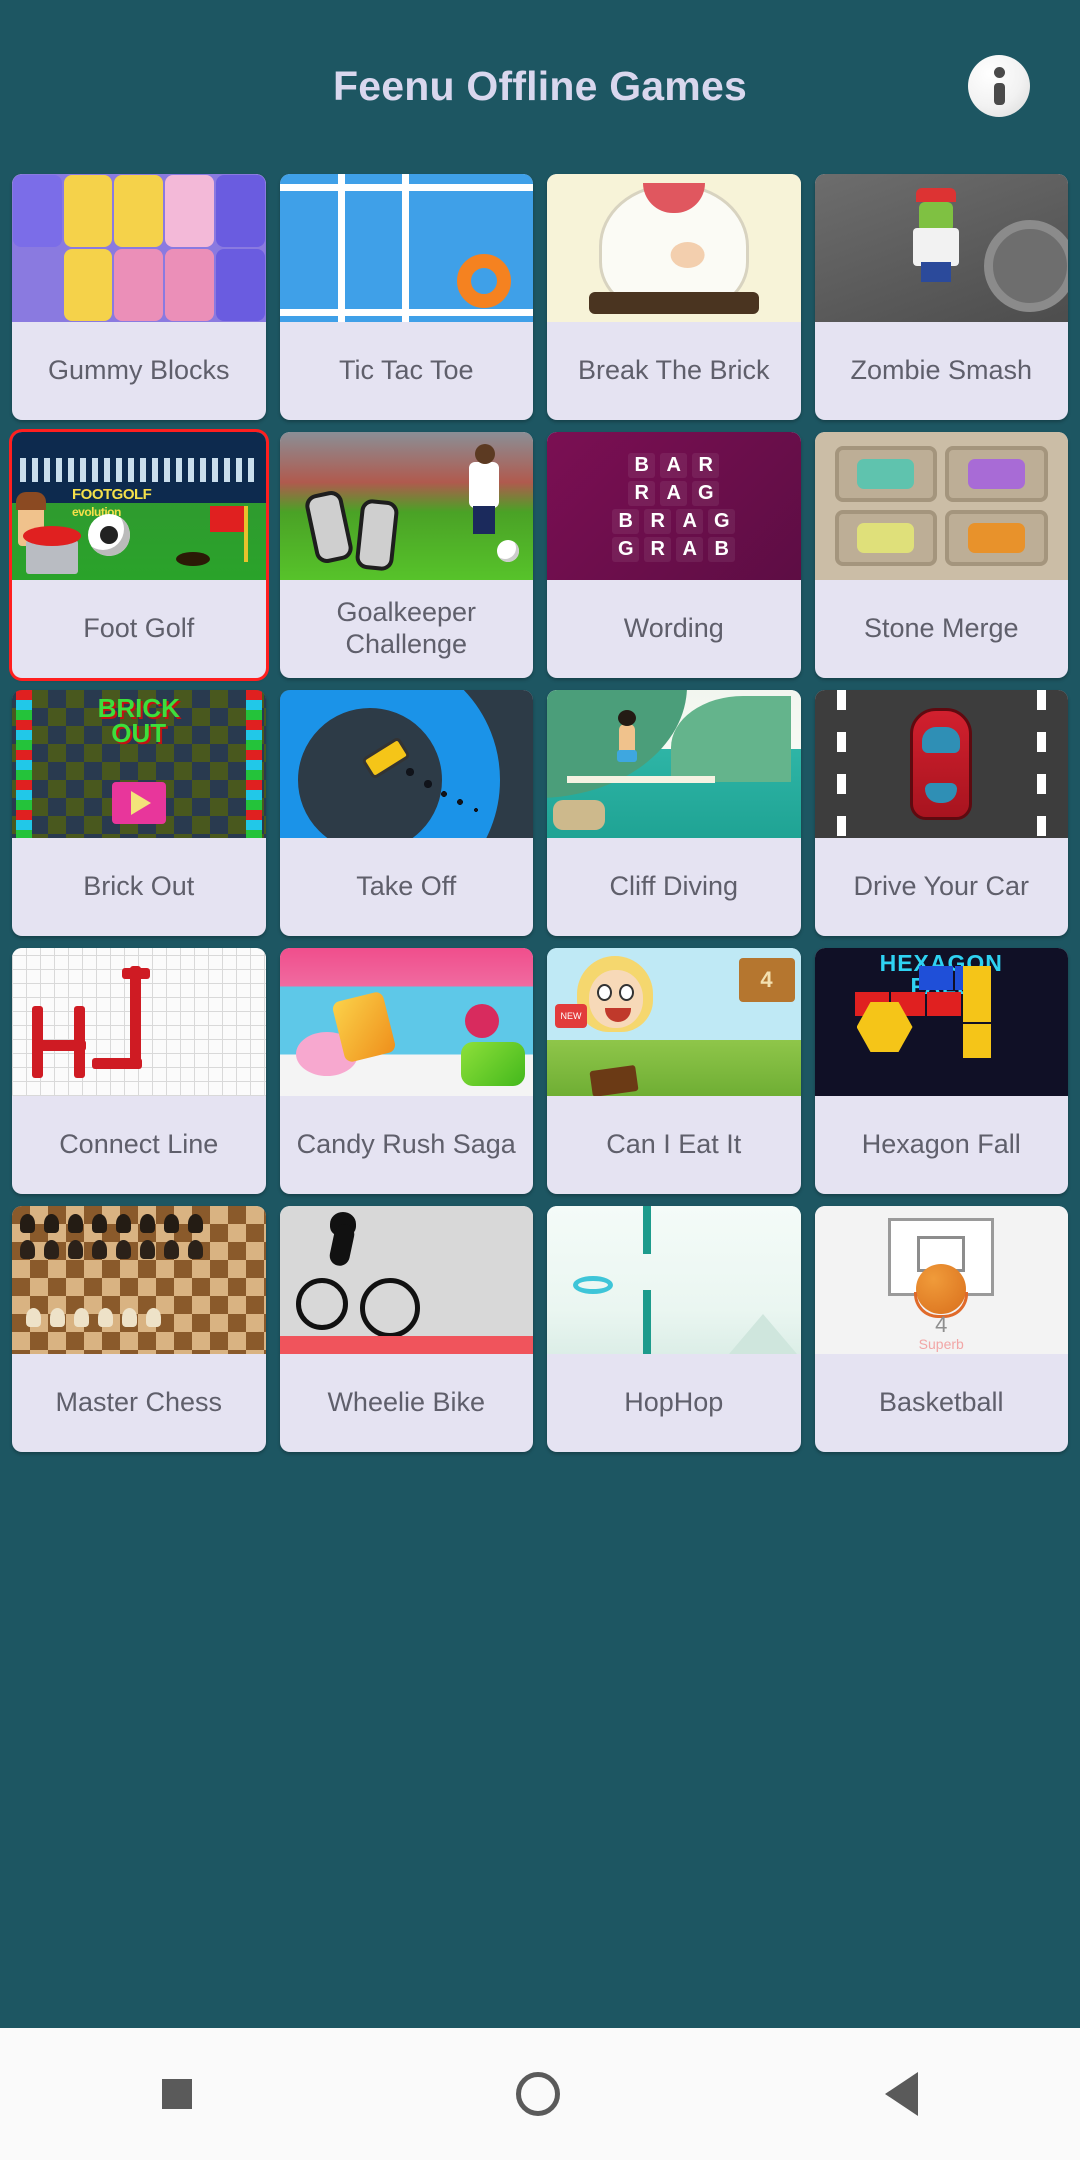 The image size is (1080, 2160). I want to click on grid-cell: HopHop, so click(674, 1333).